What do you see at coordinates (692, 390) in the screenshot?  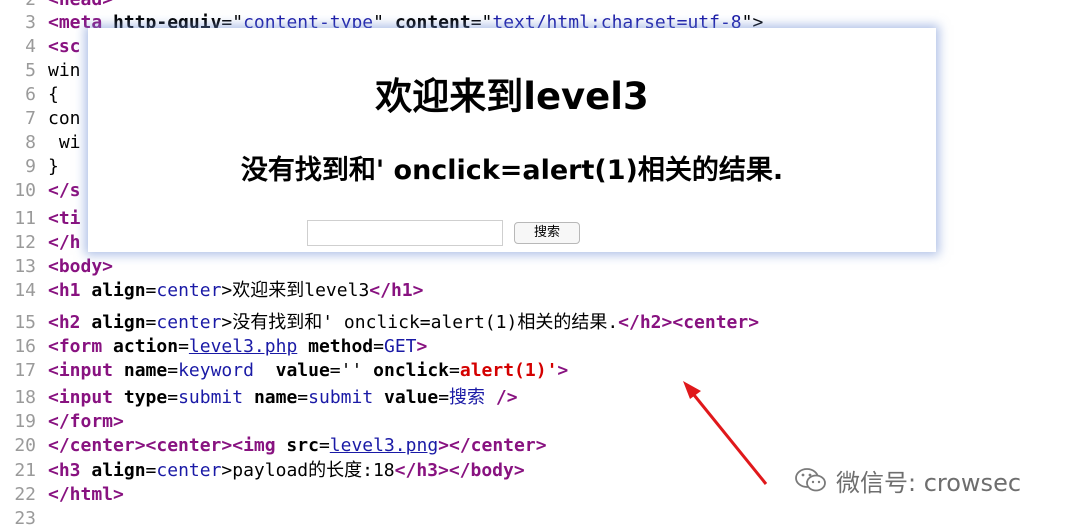 I see `arrow-head` at bounding box center [692, 390].